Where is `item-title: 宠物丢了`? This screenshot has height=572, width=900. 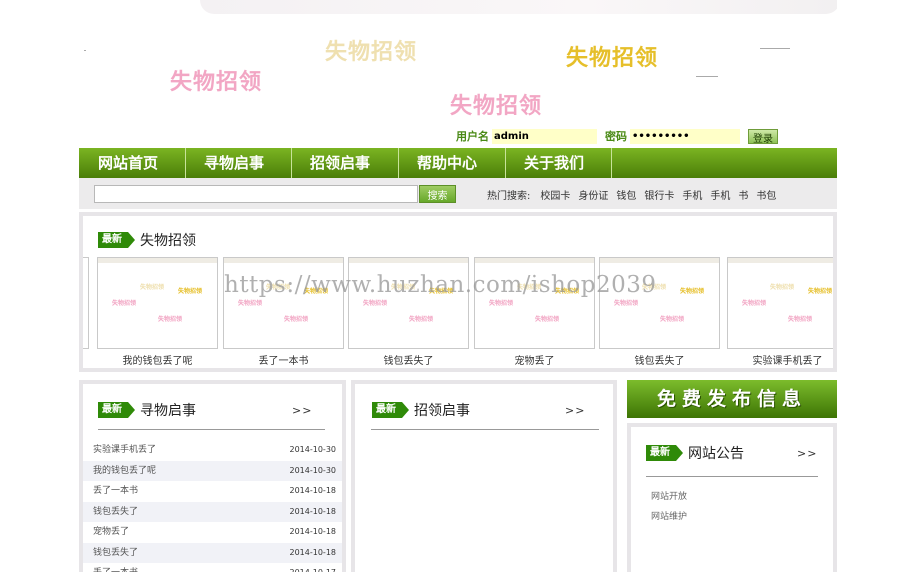 item-title: 宠物丢了 is located at coordinates (111, 532).